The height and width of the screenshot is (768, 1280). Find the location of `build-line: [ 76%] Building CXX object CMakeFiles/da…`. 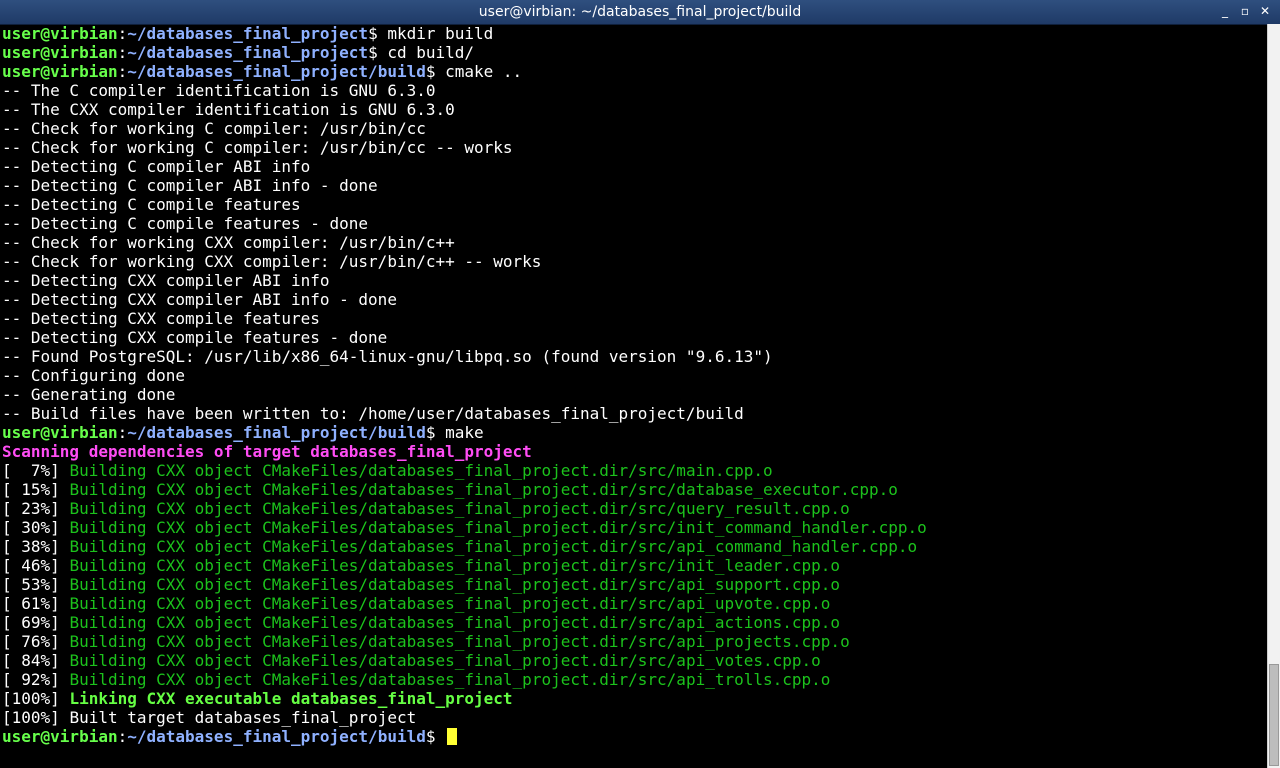

build-line: [ 76%] Building CXX object CMakeFiles/da… is located at coordinates (426, 641).